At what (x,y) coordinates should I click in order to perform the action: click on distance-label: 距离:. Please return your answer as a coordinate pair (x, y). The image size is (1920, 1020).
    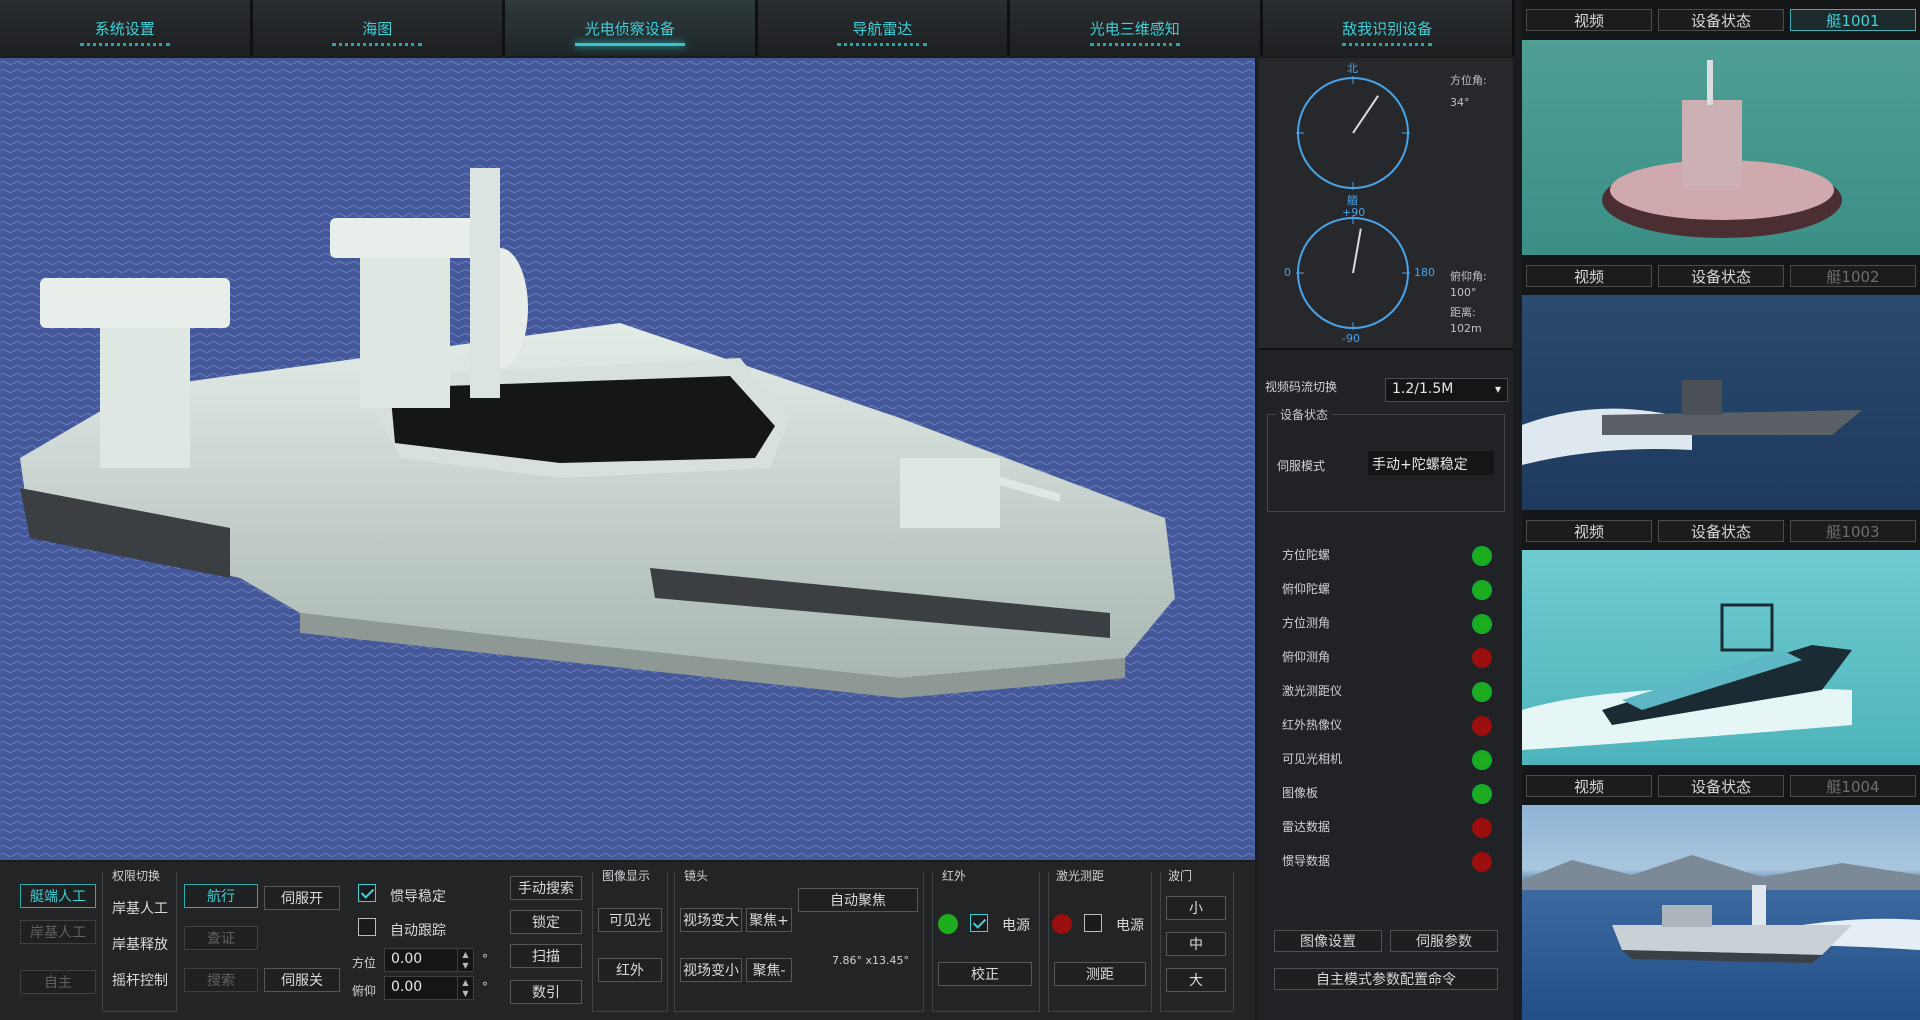
    Looking at the image, I should click on (1463, 312).